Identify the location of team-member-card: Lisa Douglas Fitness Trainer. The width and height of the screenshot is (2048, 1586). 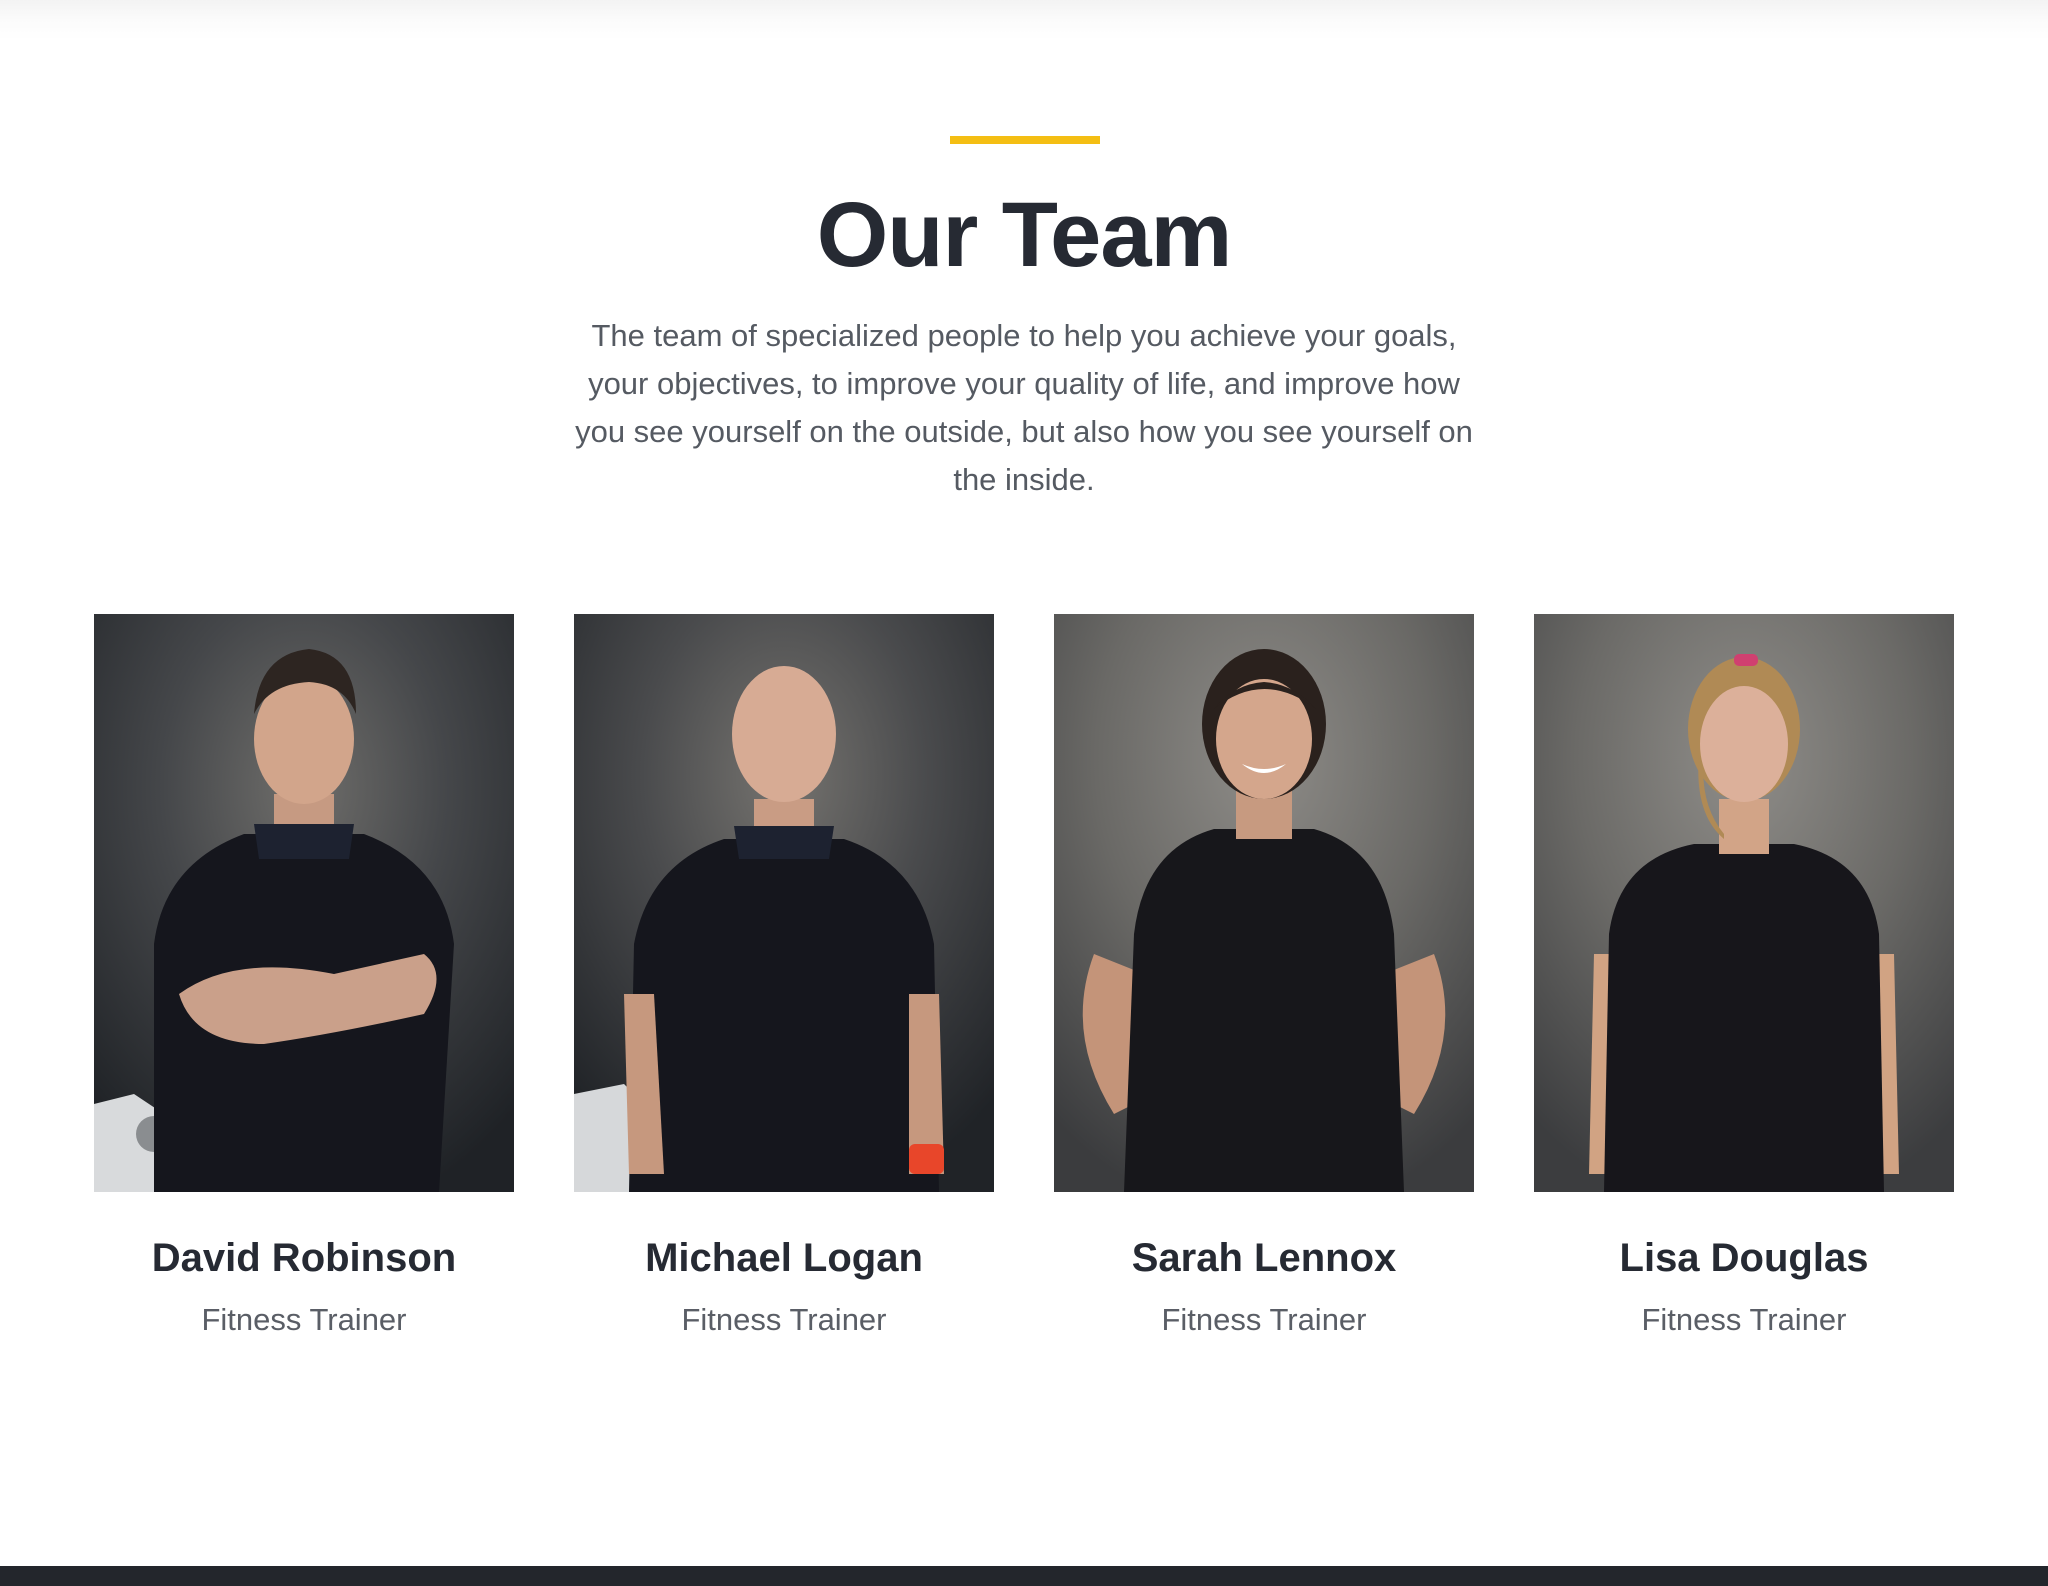
(1744, 977).